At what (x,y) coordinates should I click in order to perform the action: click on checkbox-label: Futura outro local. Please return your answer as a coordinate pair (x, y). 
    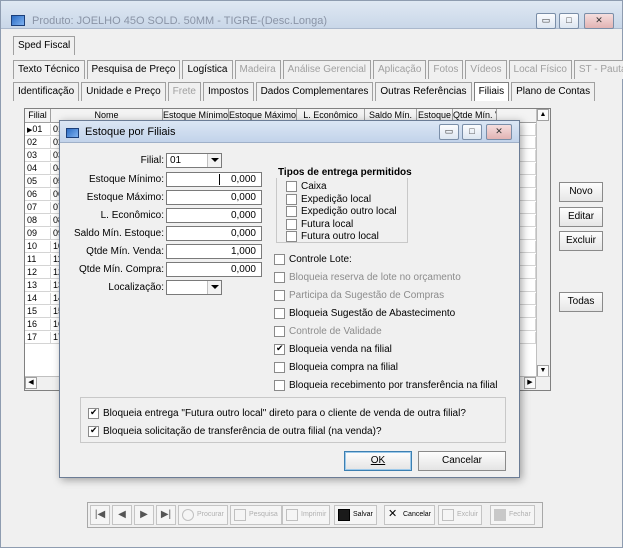
    Looking at the image, I should click on (340, 236).